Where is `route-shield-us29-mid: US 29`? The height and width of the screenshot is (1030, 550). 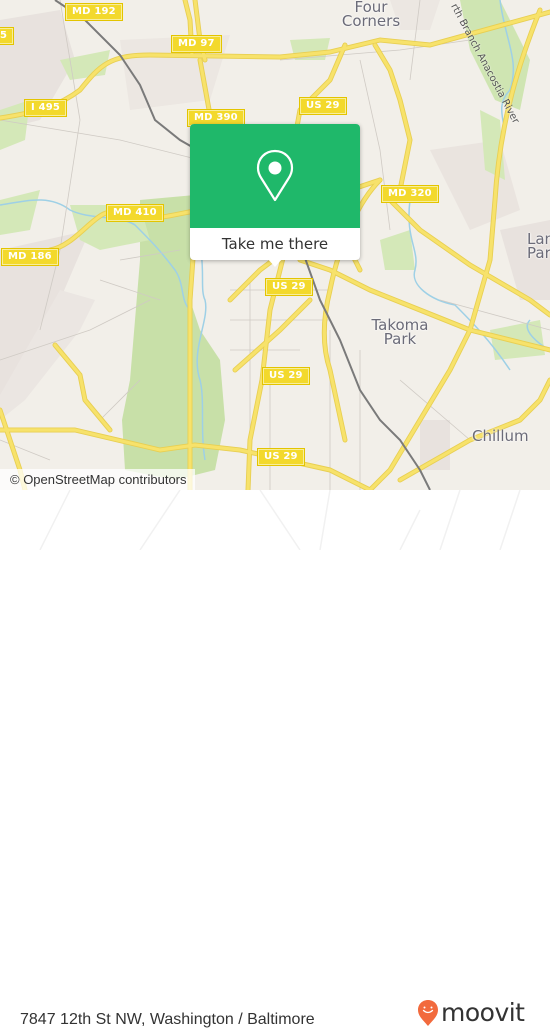 route-shield-us29-mid: US 29 is located at coordinates (286, 376).